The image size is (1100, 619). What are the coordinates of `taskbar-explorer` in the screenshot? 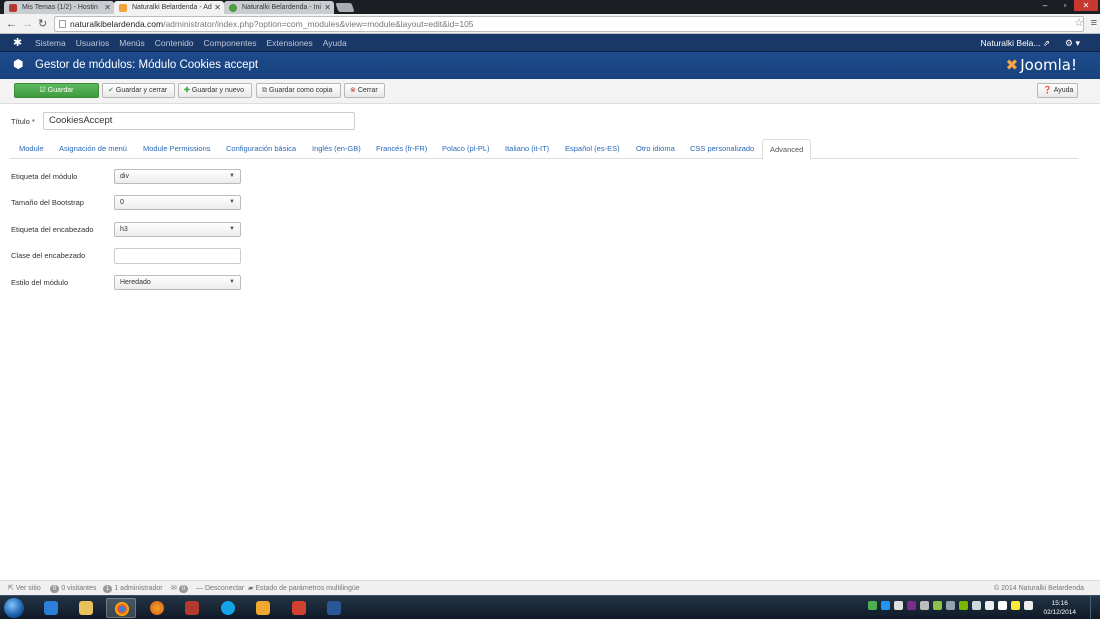 It's located at (86, 608).